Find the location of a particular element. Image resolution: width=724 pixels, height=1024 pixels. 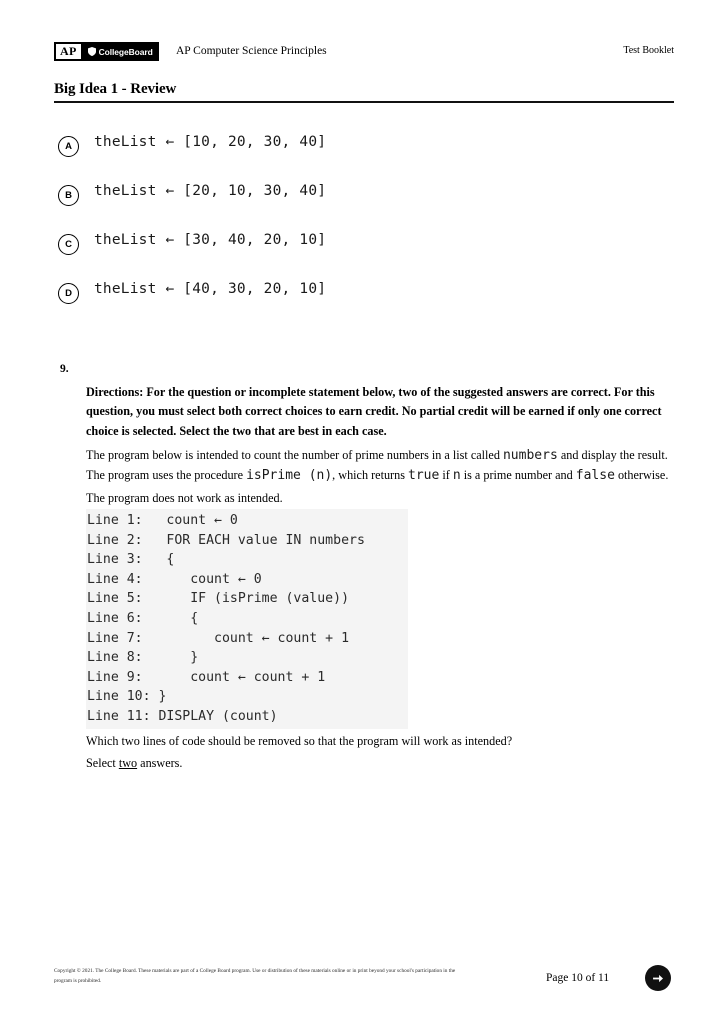

inline-code-true: true is located at coordinates (424, 475).